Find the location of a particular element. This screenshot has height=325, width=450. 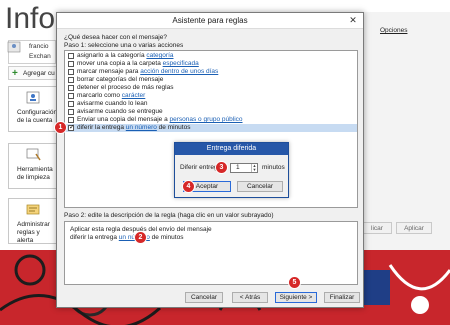

action-link: carácter is located at coordinates (133, 95).